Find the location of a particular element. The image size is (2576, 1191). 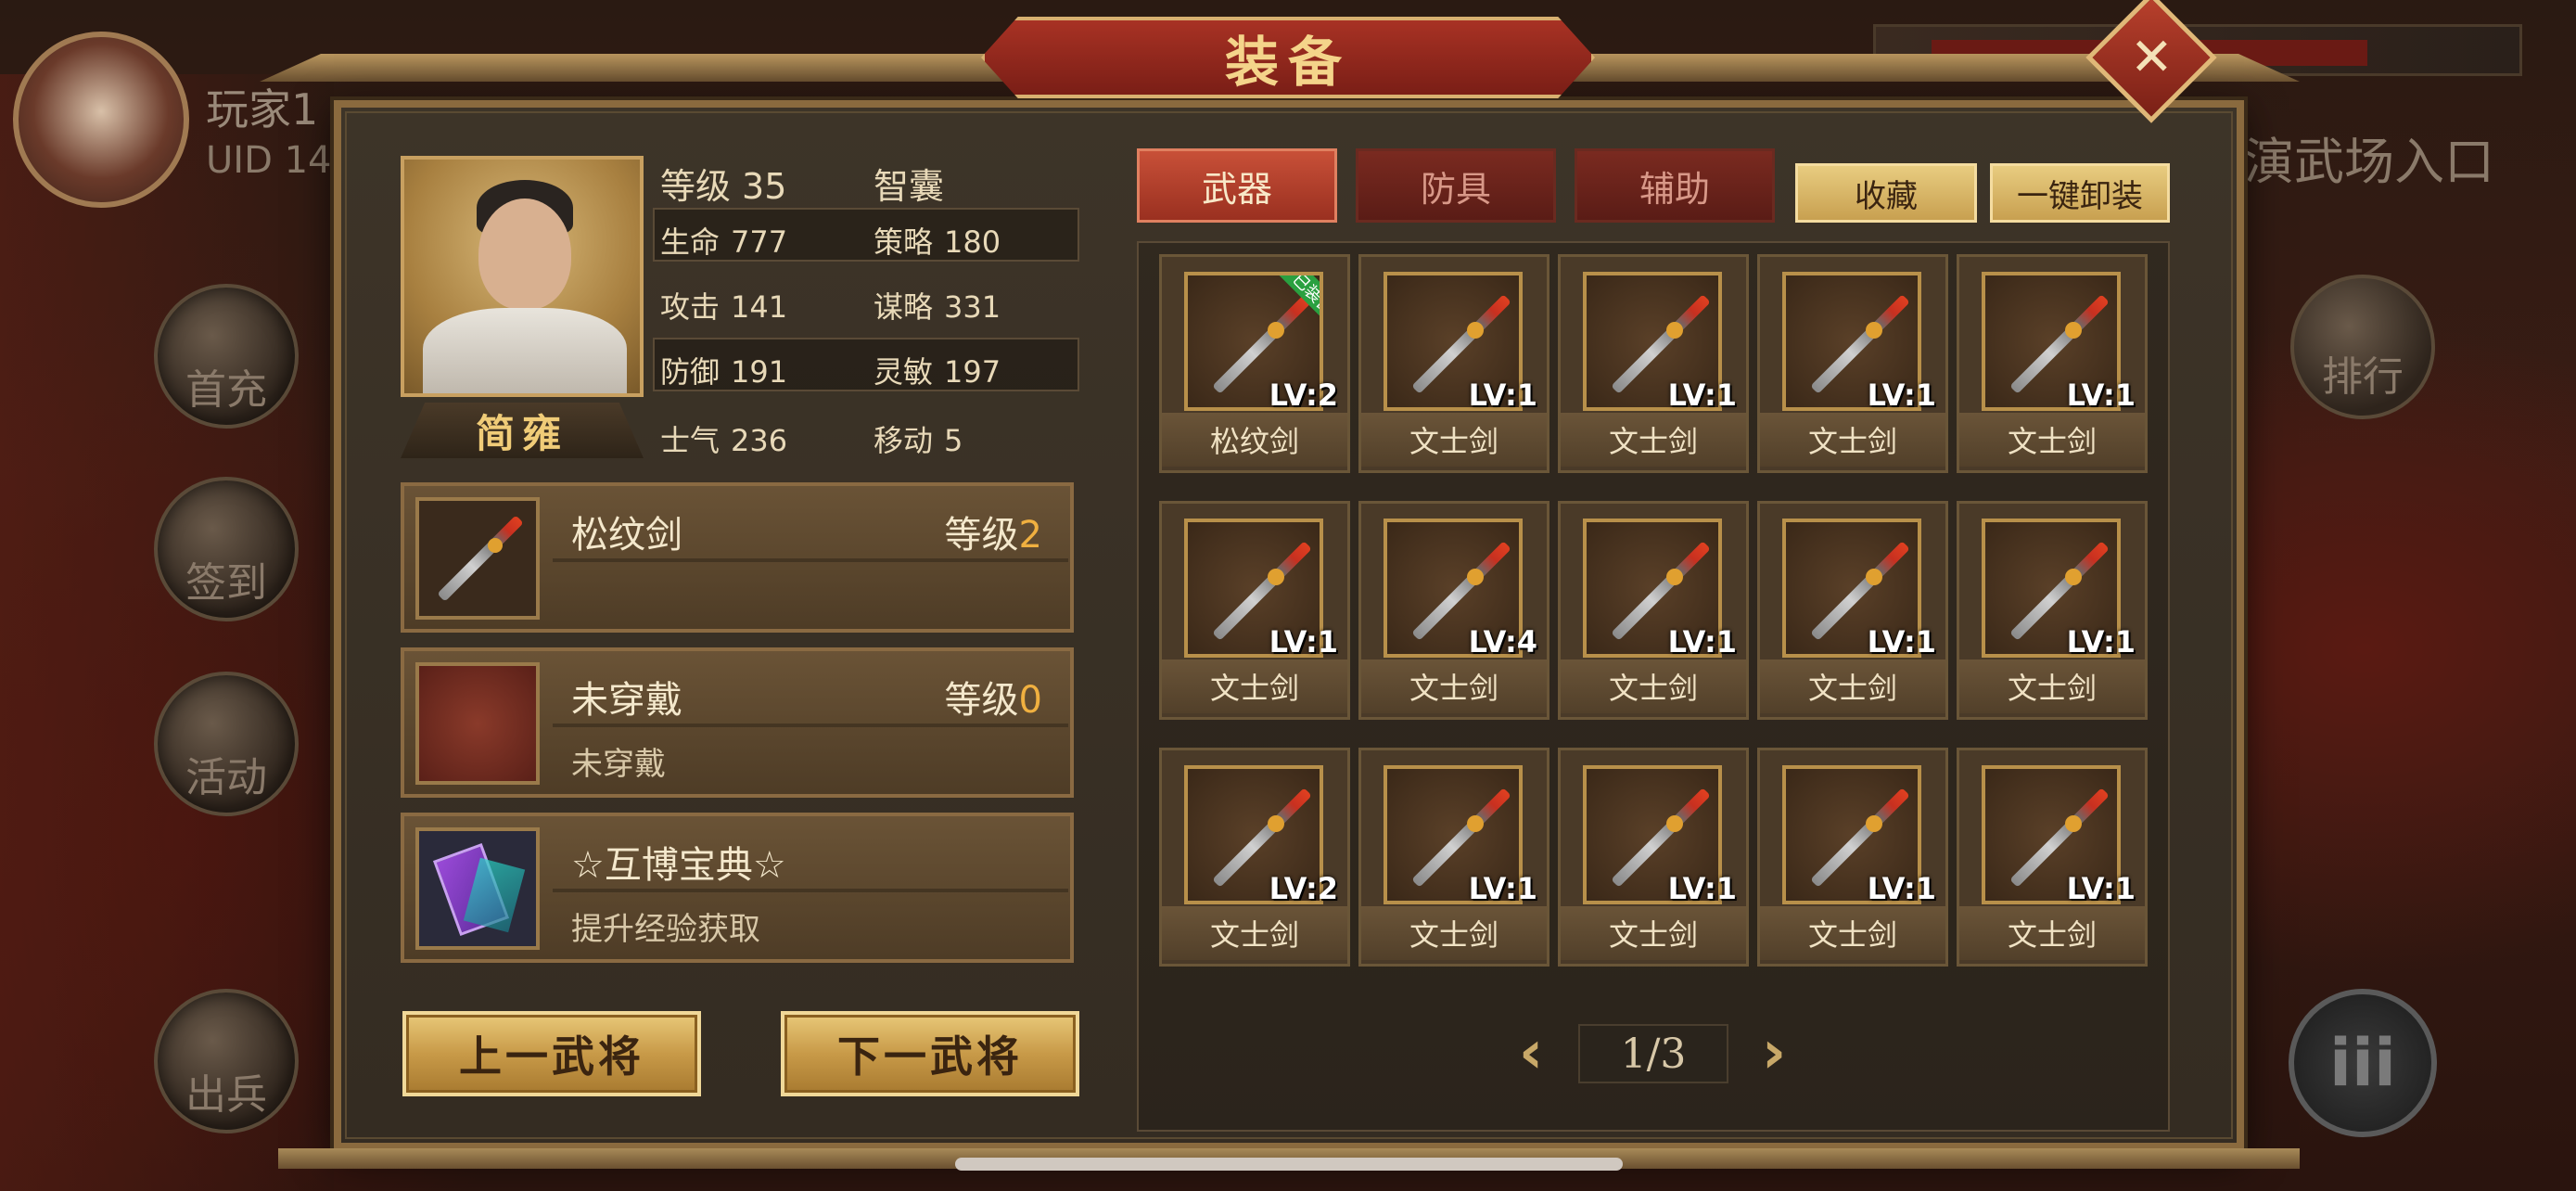

title-banner: 装备 is located at coordinates (1288, 57).